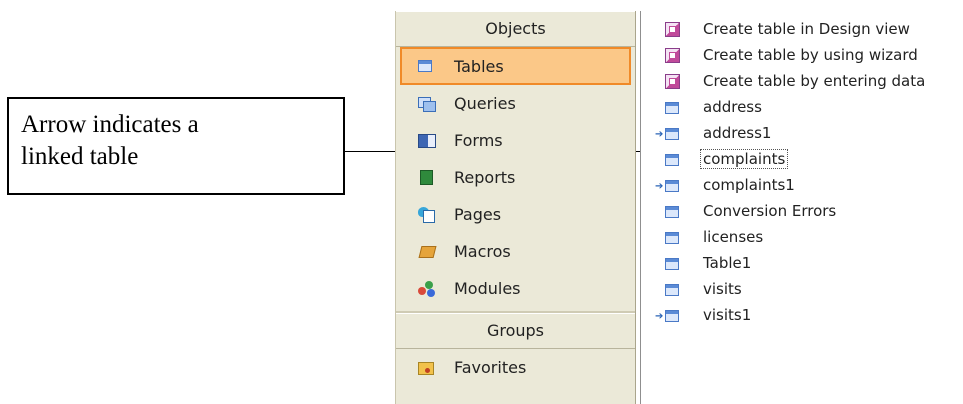 This screenshot has height=404, width=963. What do you see at coordinates (427, 177) in the screenshot?
I see `reports-icon` at bounding box center [427, 177].